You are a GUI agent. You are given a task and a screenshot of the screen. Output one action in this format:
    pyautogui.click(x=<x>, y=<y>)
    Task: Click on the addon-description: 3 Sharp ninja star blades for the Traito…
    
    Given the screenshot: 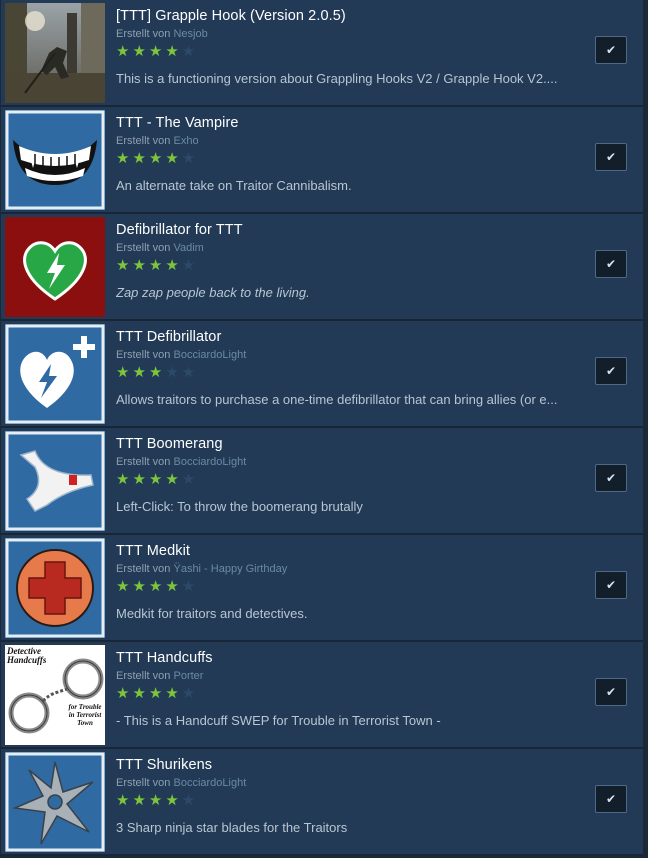 What is the action you would take?
    pyautogui.click(x=232, y=827)
    